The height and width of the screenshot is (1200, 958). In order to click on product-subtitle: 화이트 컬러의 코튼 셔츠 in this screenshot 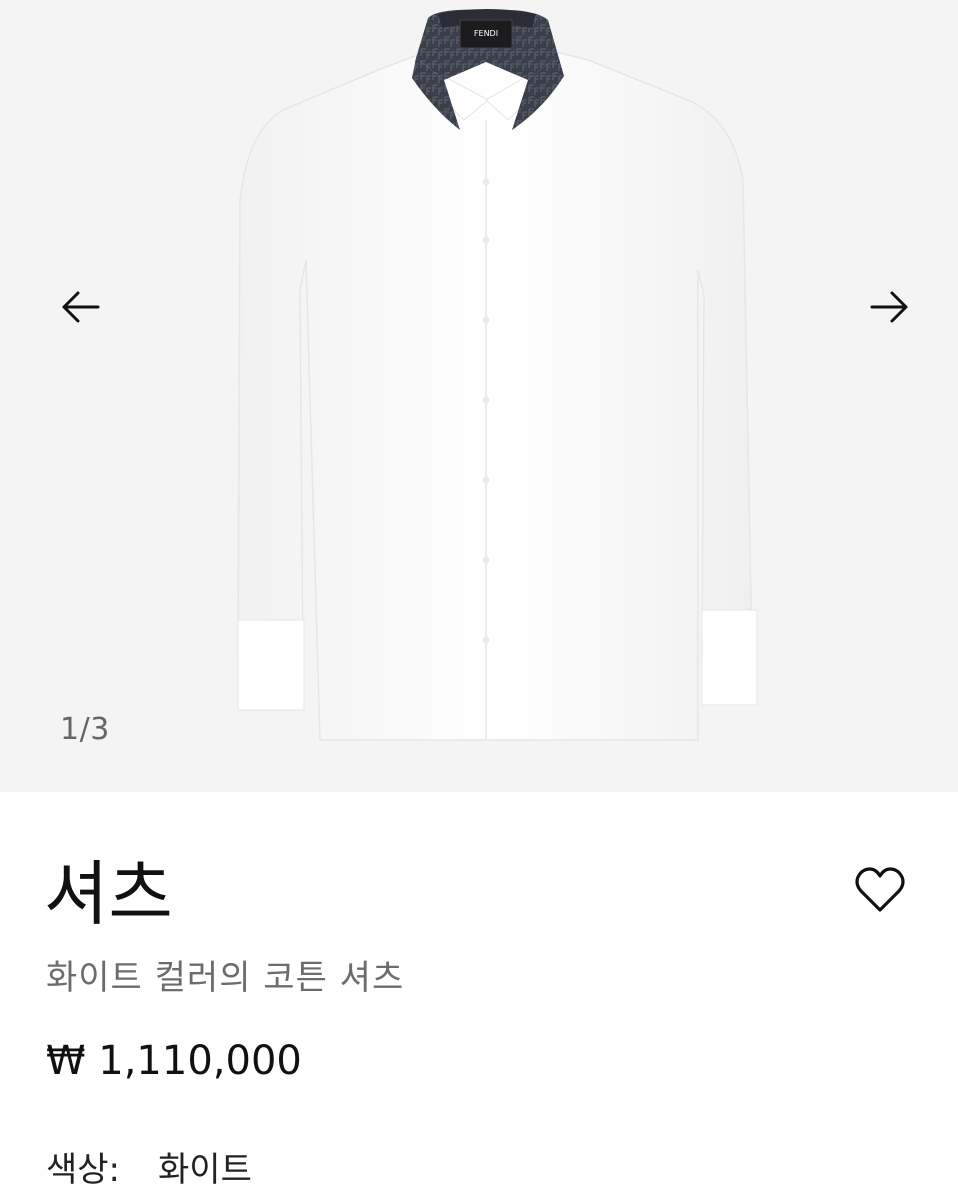, I will do `click(225, 978)`.